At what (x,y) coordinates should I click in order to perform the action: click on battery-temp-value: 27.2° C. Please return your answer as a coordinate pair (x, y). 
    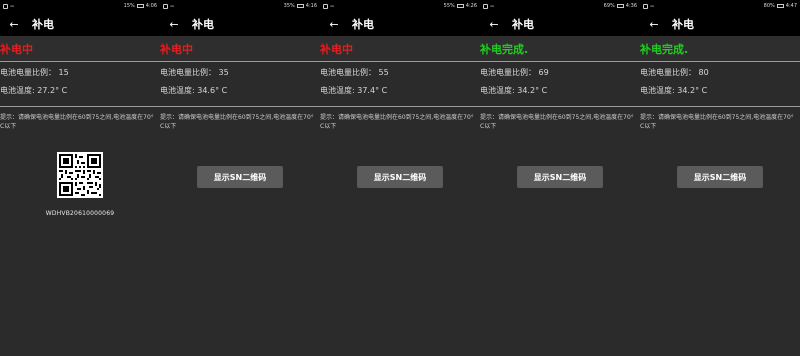
    Looking at the image, I should click on (52, 90).